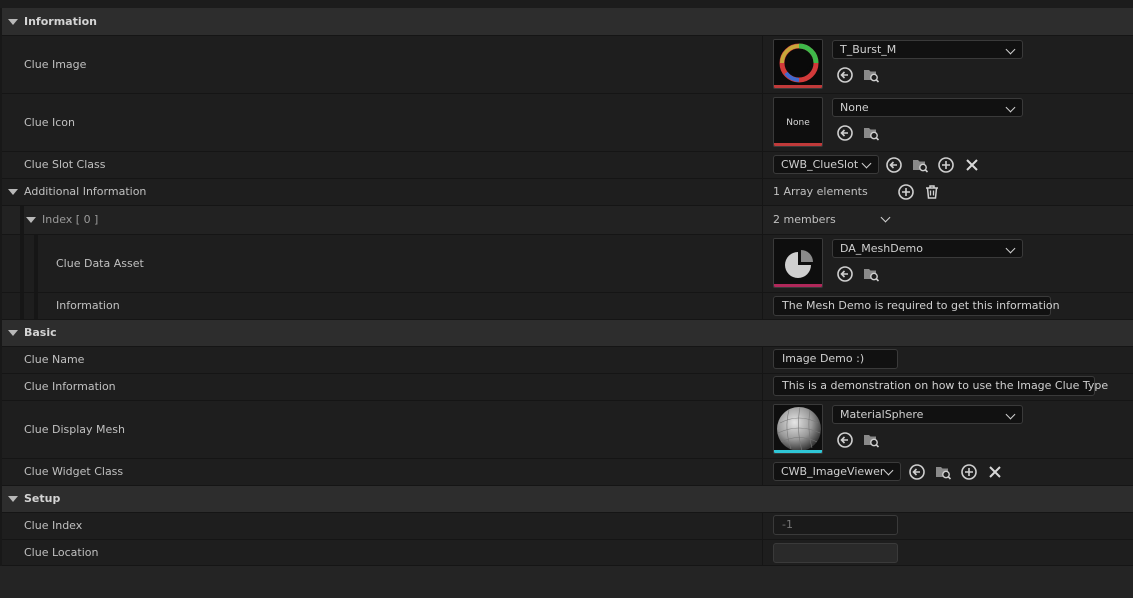 The image size is (1133, 598). Describe the element at coordinates (567, 430) in the screenshot. I see `property-row-clue-display-mesh: Clue Display Mesh MaterialSphere` at that location.